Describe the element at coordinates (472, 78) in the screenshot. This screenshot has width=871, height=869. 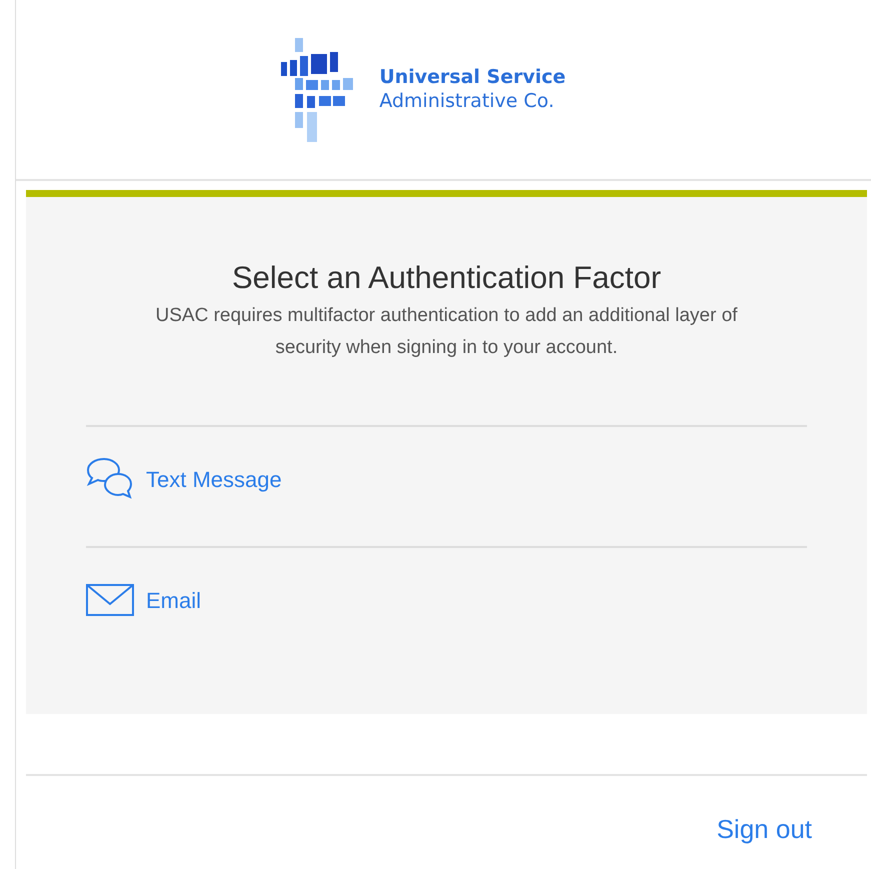
I see `logo-text: Universal Service` at that location.